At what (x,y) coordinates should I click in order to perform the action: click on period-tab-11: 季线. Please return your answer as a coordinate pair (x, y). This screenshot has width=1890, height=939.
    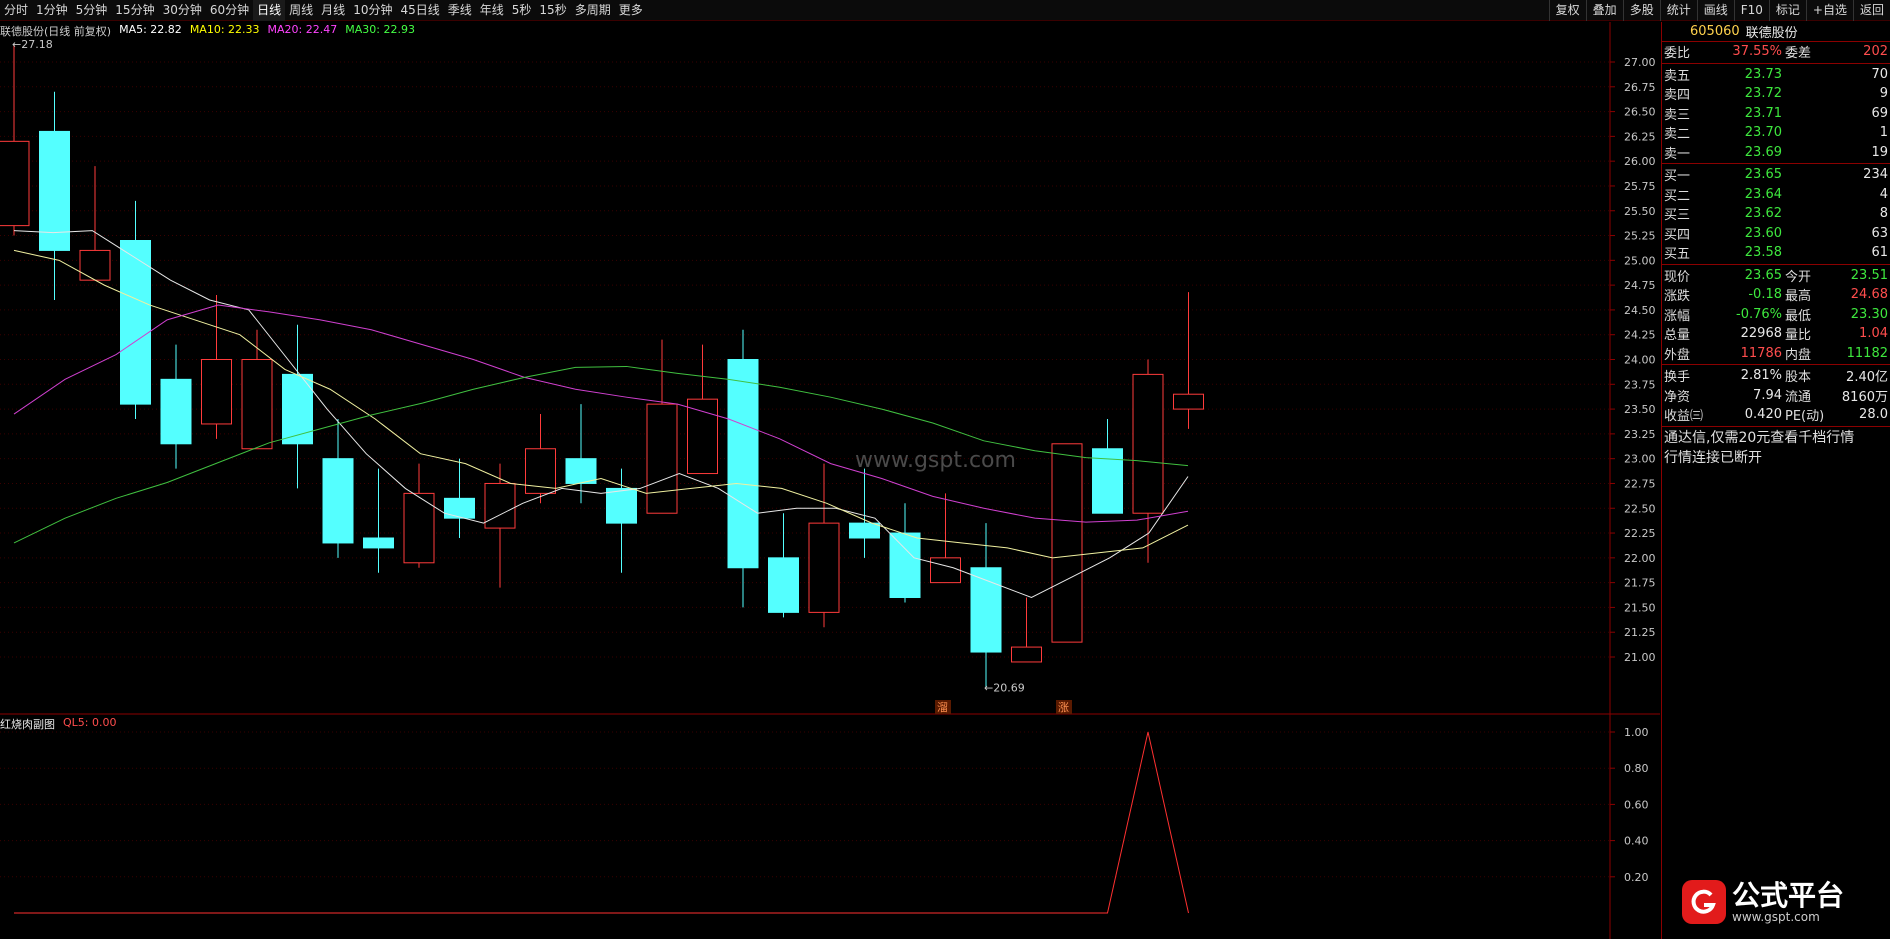
    Looking at the image, I should click on (460, 10).